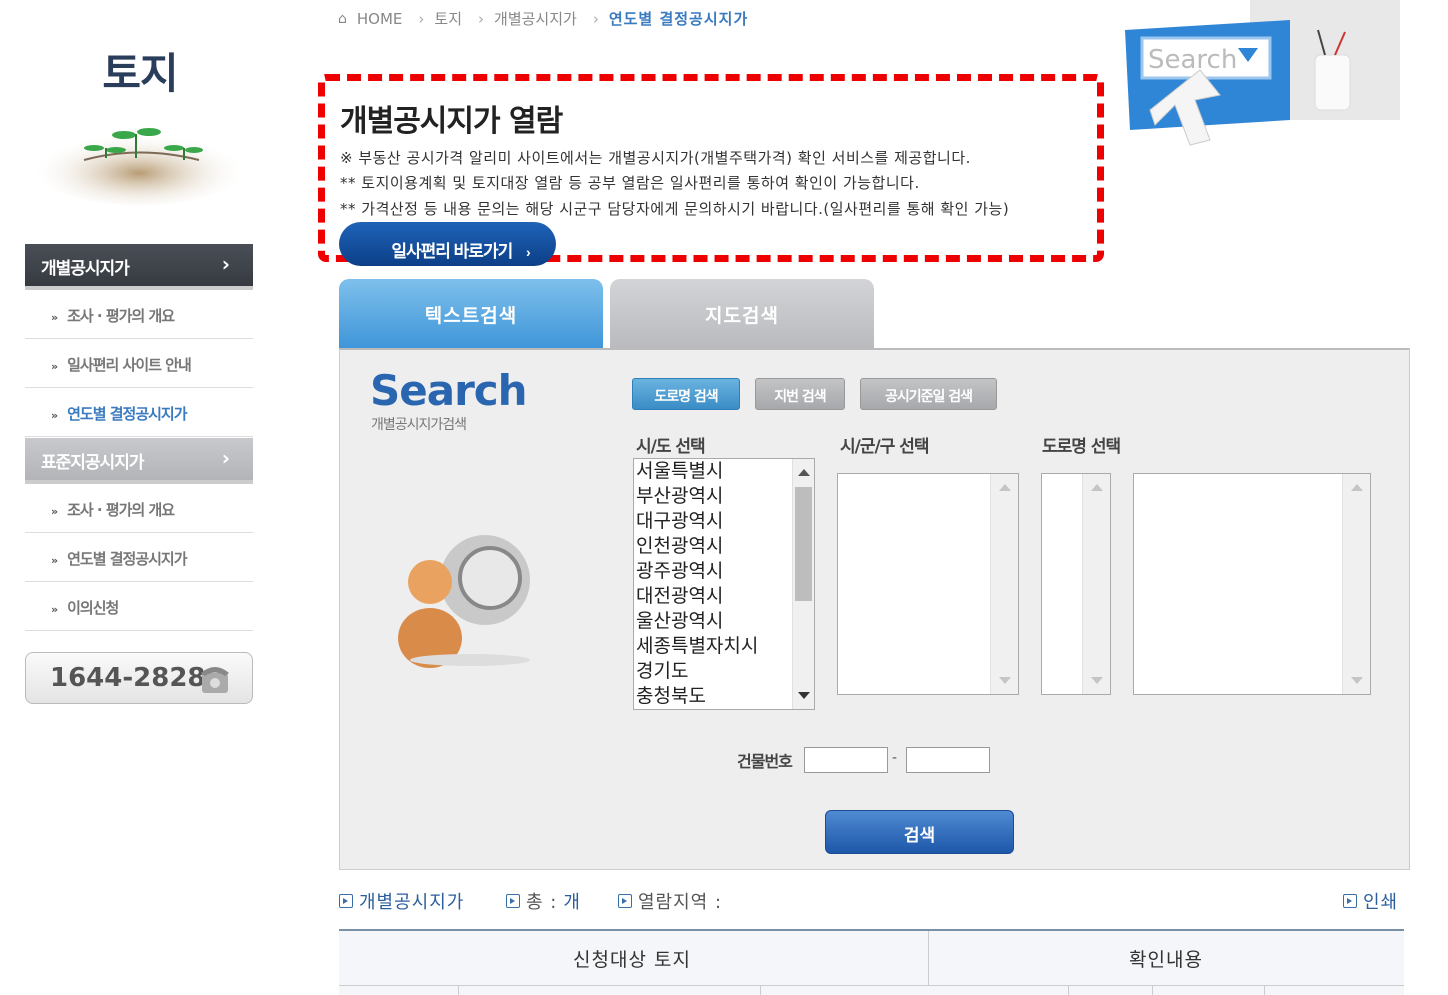  I want to click on svg-text: Search, so click(1192, 60).